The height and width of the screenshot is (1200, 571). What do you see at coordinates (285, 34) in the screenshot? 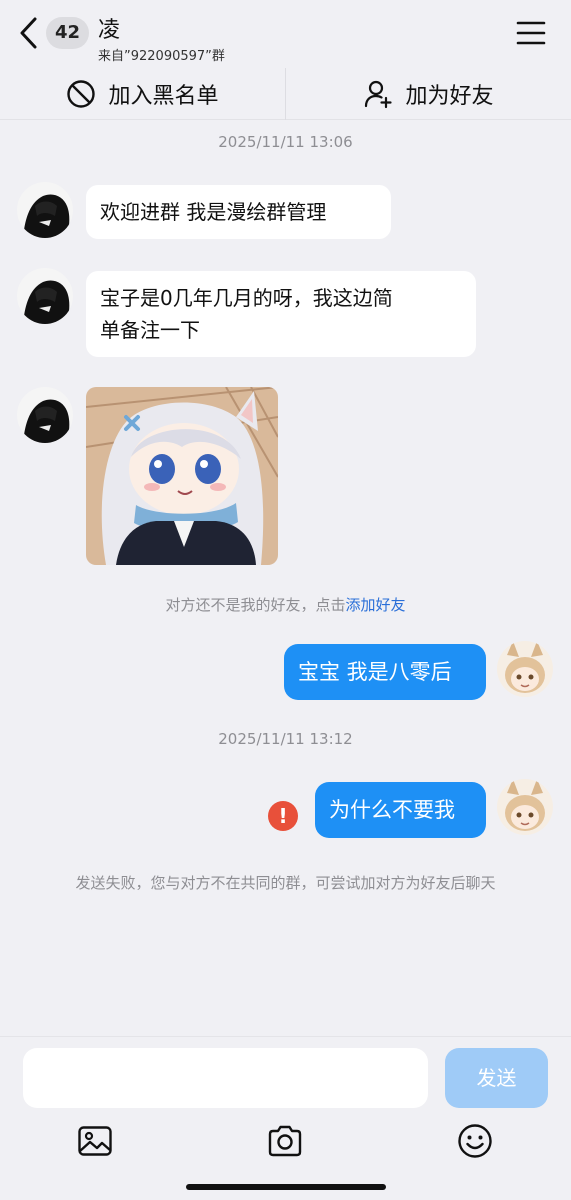
I see `chat-header: 42 凌 来自”922090597”群` at bounding box center [285, 34].